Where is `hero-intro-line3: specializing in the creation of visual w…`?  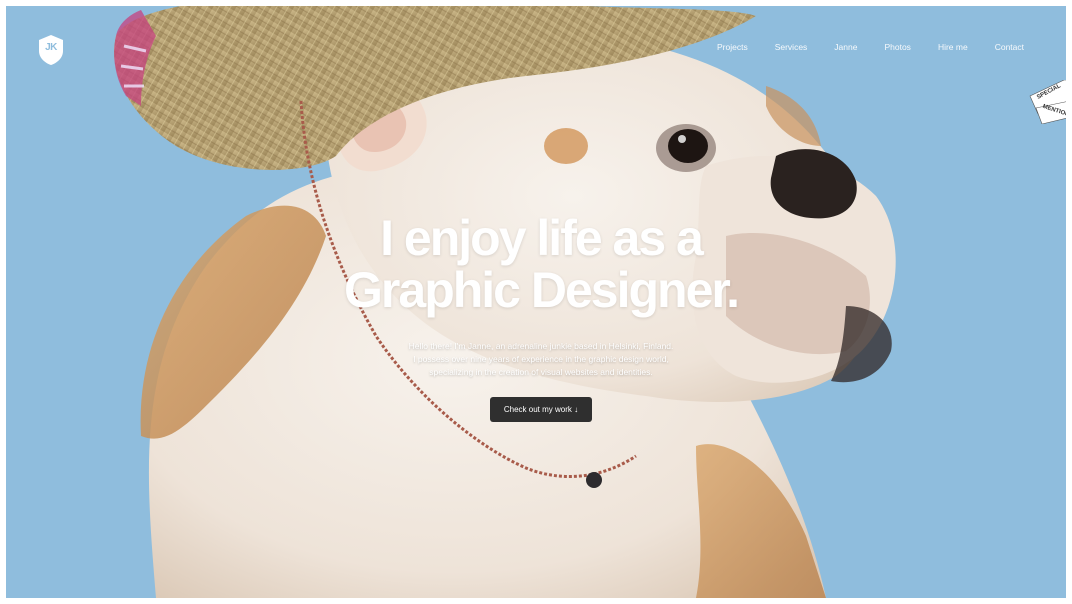 hero-intro-line3: specializing in the creation of visual w… is located at coordinates (541, 372).